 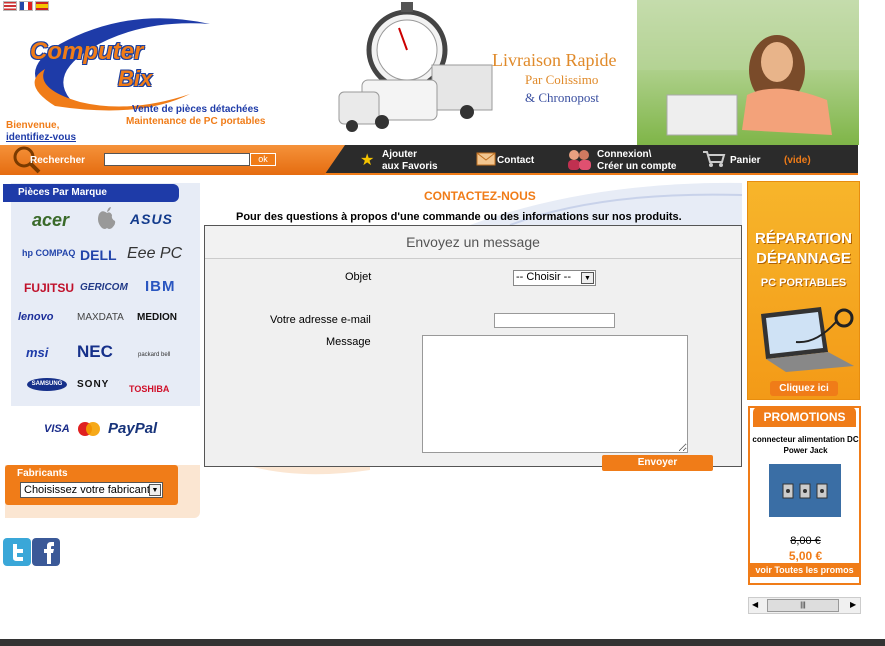 What do you see at coordinates (543, 277) in the screenshot?
I see `subject-select-value: -- Choisir --` at bounding box center [543, 277].